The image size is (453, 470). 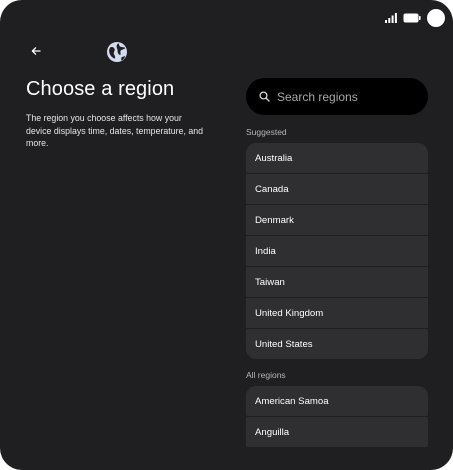 I want to click on region-item-united-kingdom: United Kingdom, so click(x=337, y=313).